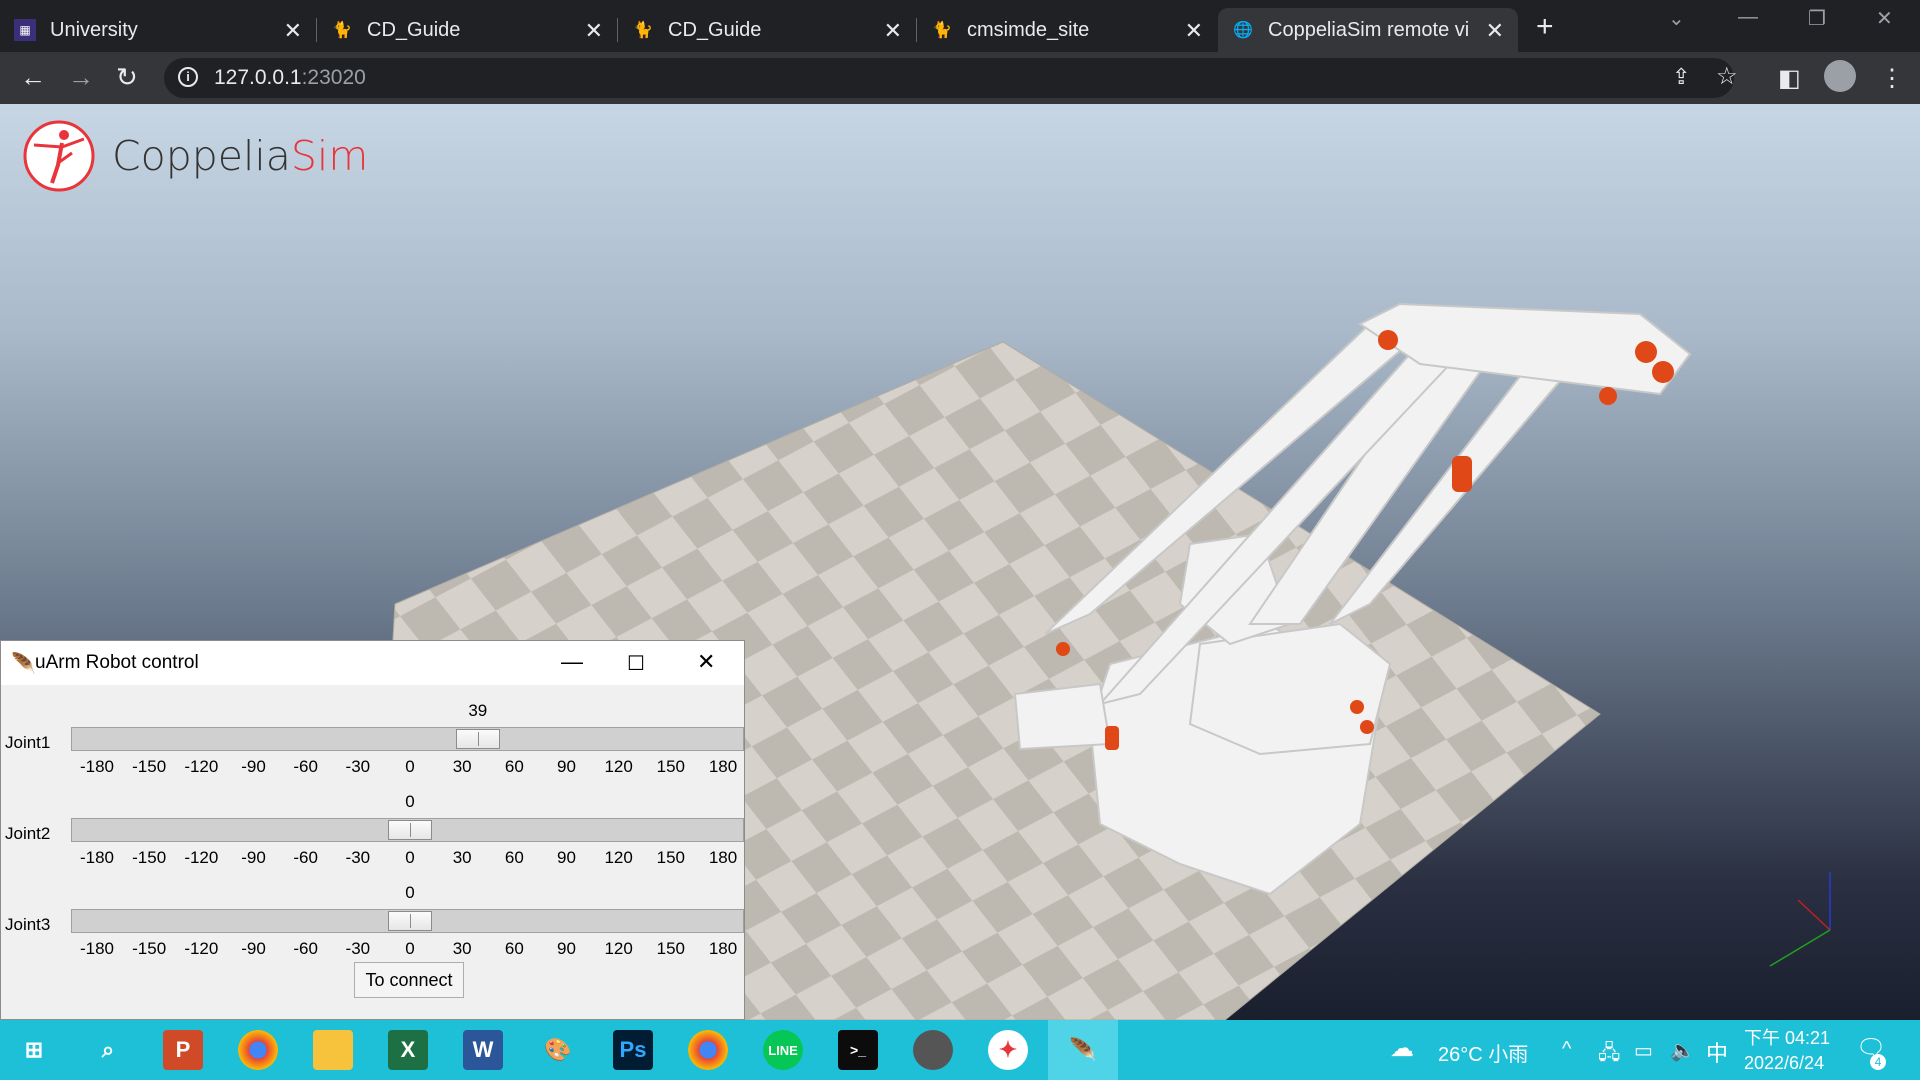  What do you see at coordinates (372, 859) in the screenshot?
I see `joint2-ticks: -180 -150 -120 -90 -60 -30 0 30 60 90 120 150 180` at bounding box center [372, 859].